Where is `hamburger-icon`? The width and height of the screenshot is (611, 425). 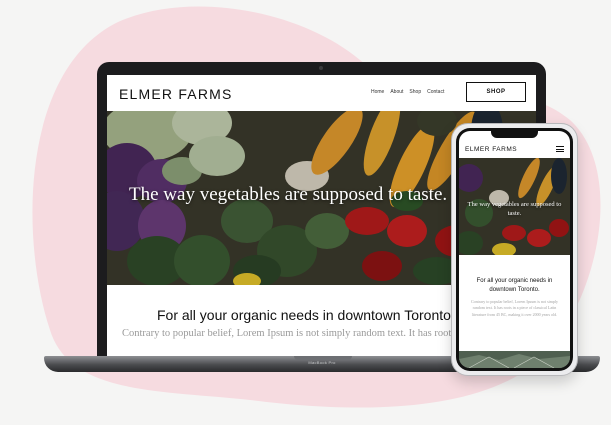
hamburger-icon is located at coordinates (560, 150).